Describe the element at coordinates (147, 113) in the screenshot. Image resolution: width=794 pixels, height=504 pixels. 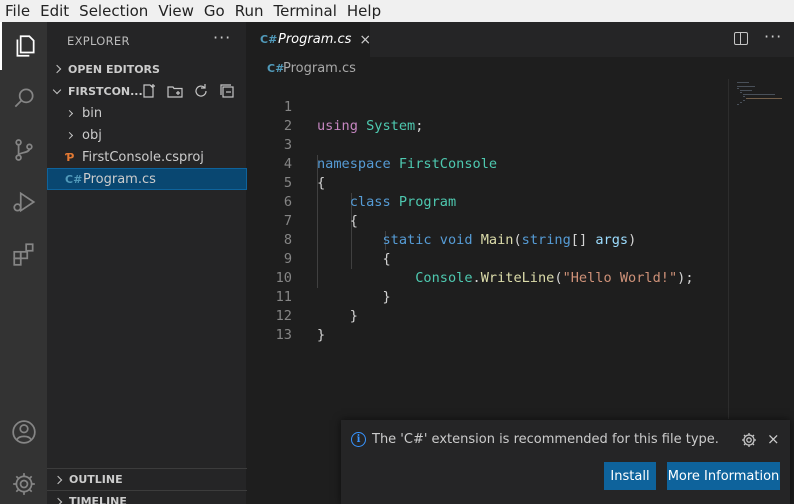
I see `tree-item-bin: bin` at that location.